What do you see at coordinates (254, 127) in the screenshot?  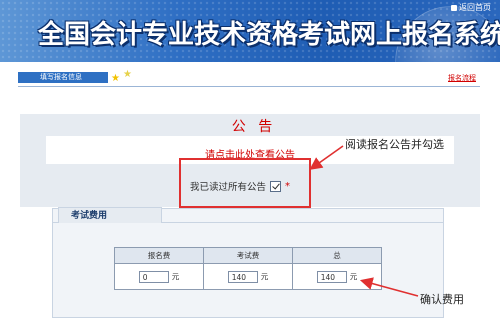 I see `notice-title: 公 告` at bounding box center [254, 127].